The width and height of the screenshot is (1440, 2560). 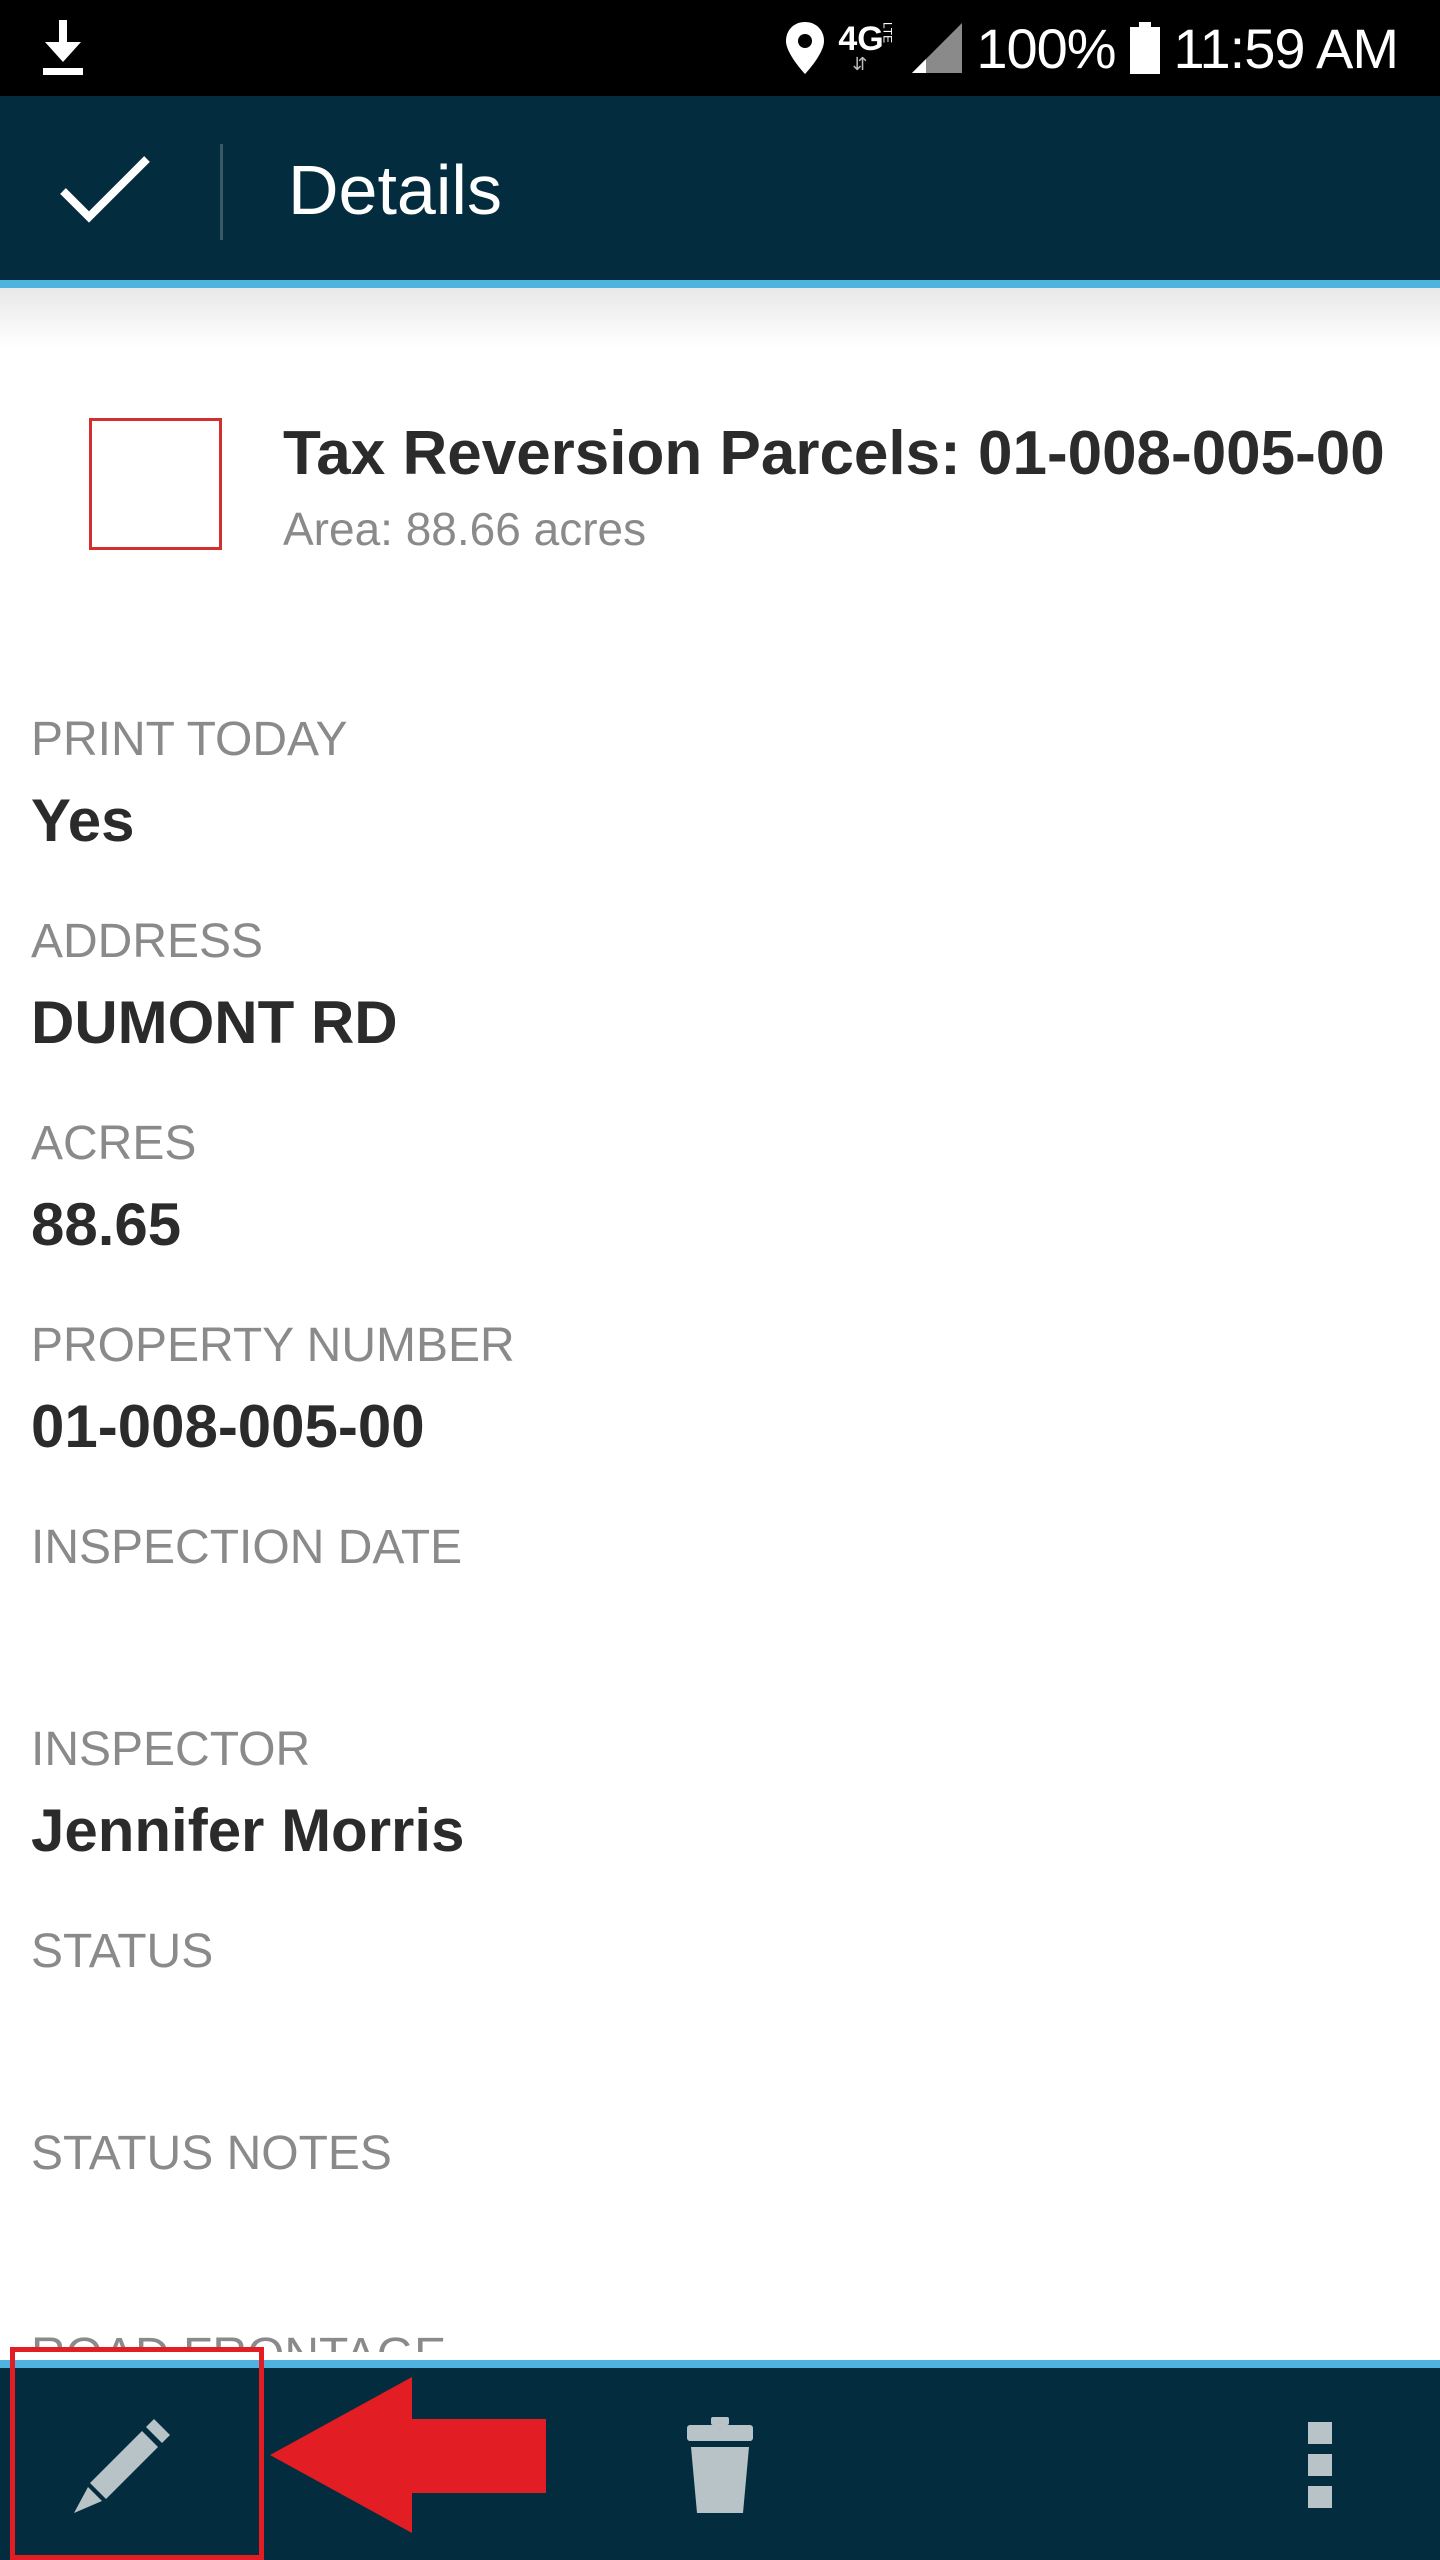 What do you see at coordinates (465, 529) in the screenshot?
I see `feature-subtitle: Area: 88.66 acres` at bounding box center [465, 529].